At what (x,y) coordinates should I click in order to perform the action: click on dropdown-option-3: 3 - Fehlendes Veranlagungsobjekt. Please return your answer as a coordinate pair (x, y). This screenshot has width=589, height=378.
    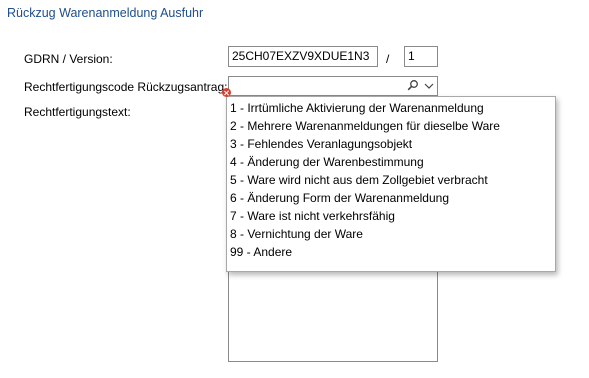
    Looking at the image, I should click on (321, 144).